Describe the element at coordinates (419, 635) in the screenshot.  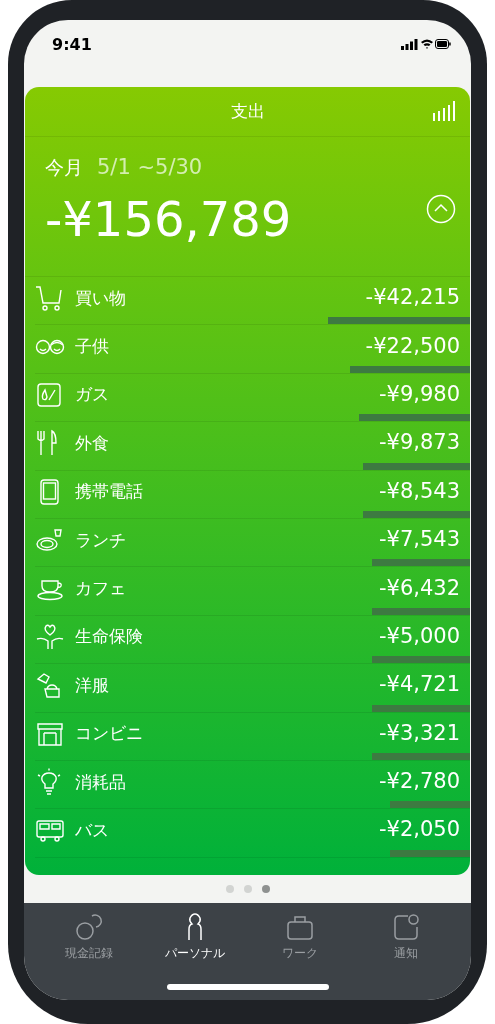
I see `category-amount: -¥5,000` at that location.